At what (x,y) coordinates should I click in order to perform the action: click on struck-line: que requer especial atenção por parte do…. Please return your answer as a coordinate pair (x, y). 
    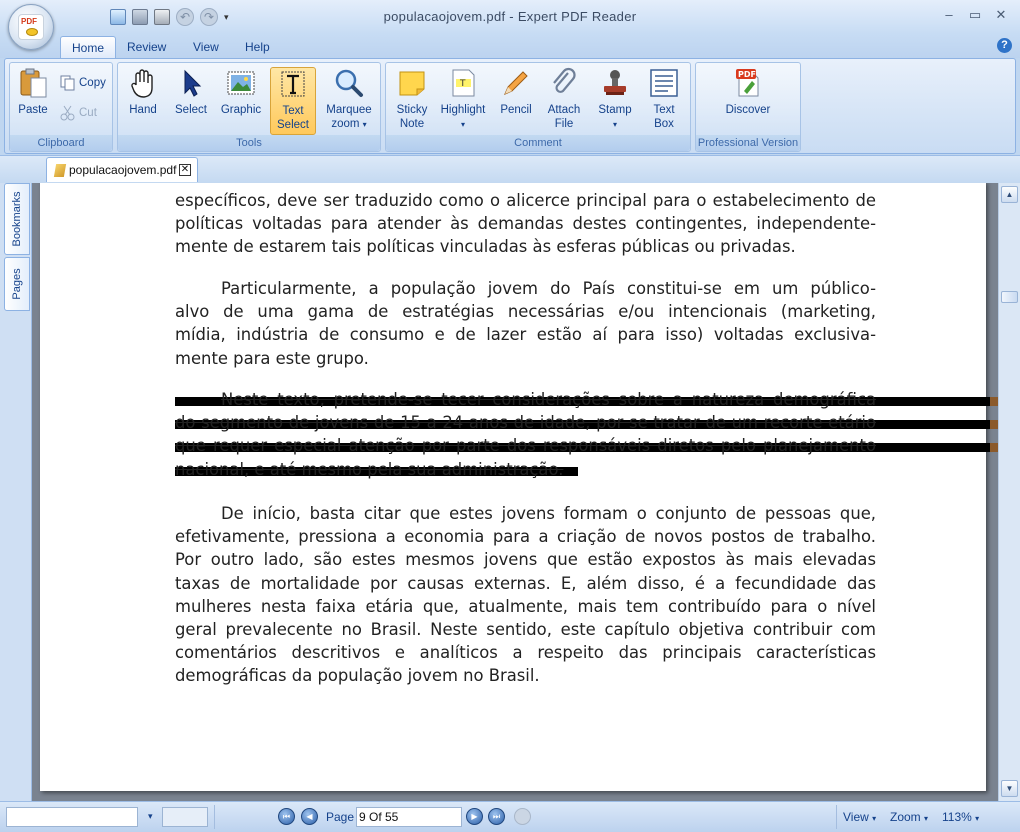
    Looking at the image, I should click on (525, 445).